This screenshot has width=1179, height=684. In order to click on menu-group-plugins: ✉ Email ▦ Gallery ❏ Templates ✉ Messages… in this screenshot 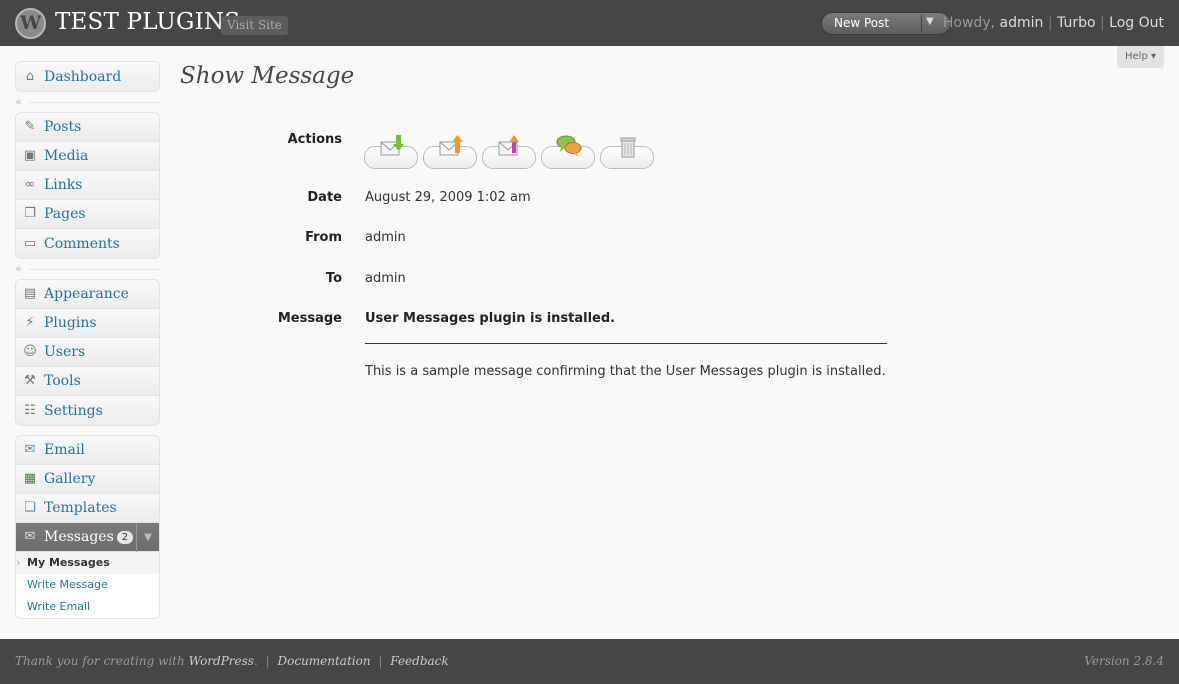, I will do `click(87, 527)`.